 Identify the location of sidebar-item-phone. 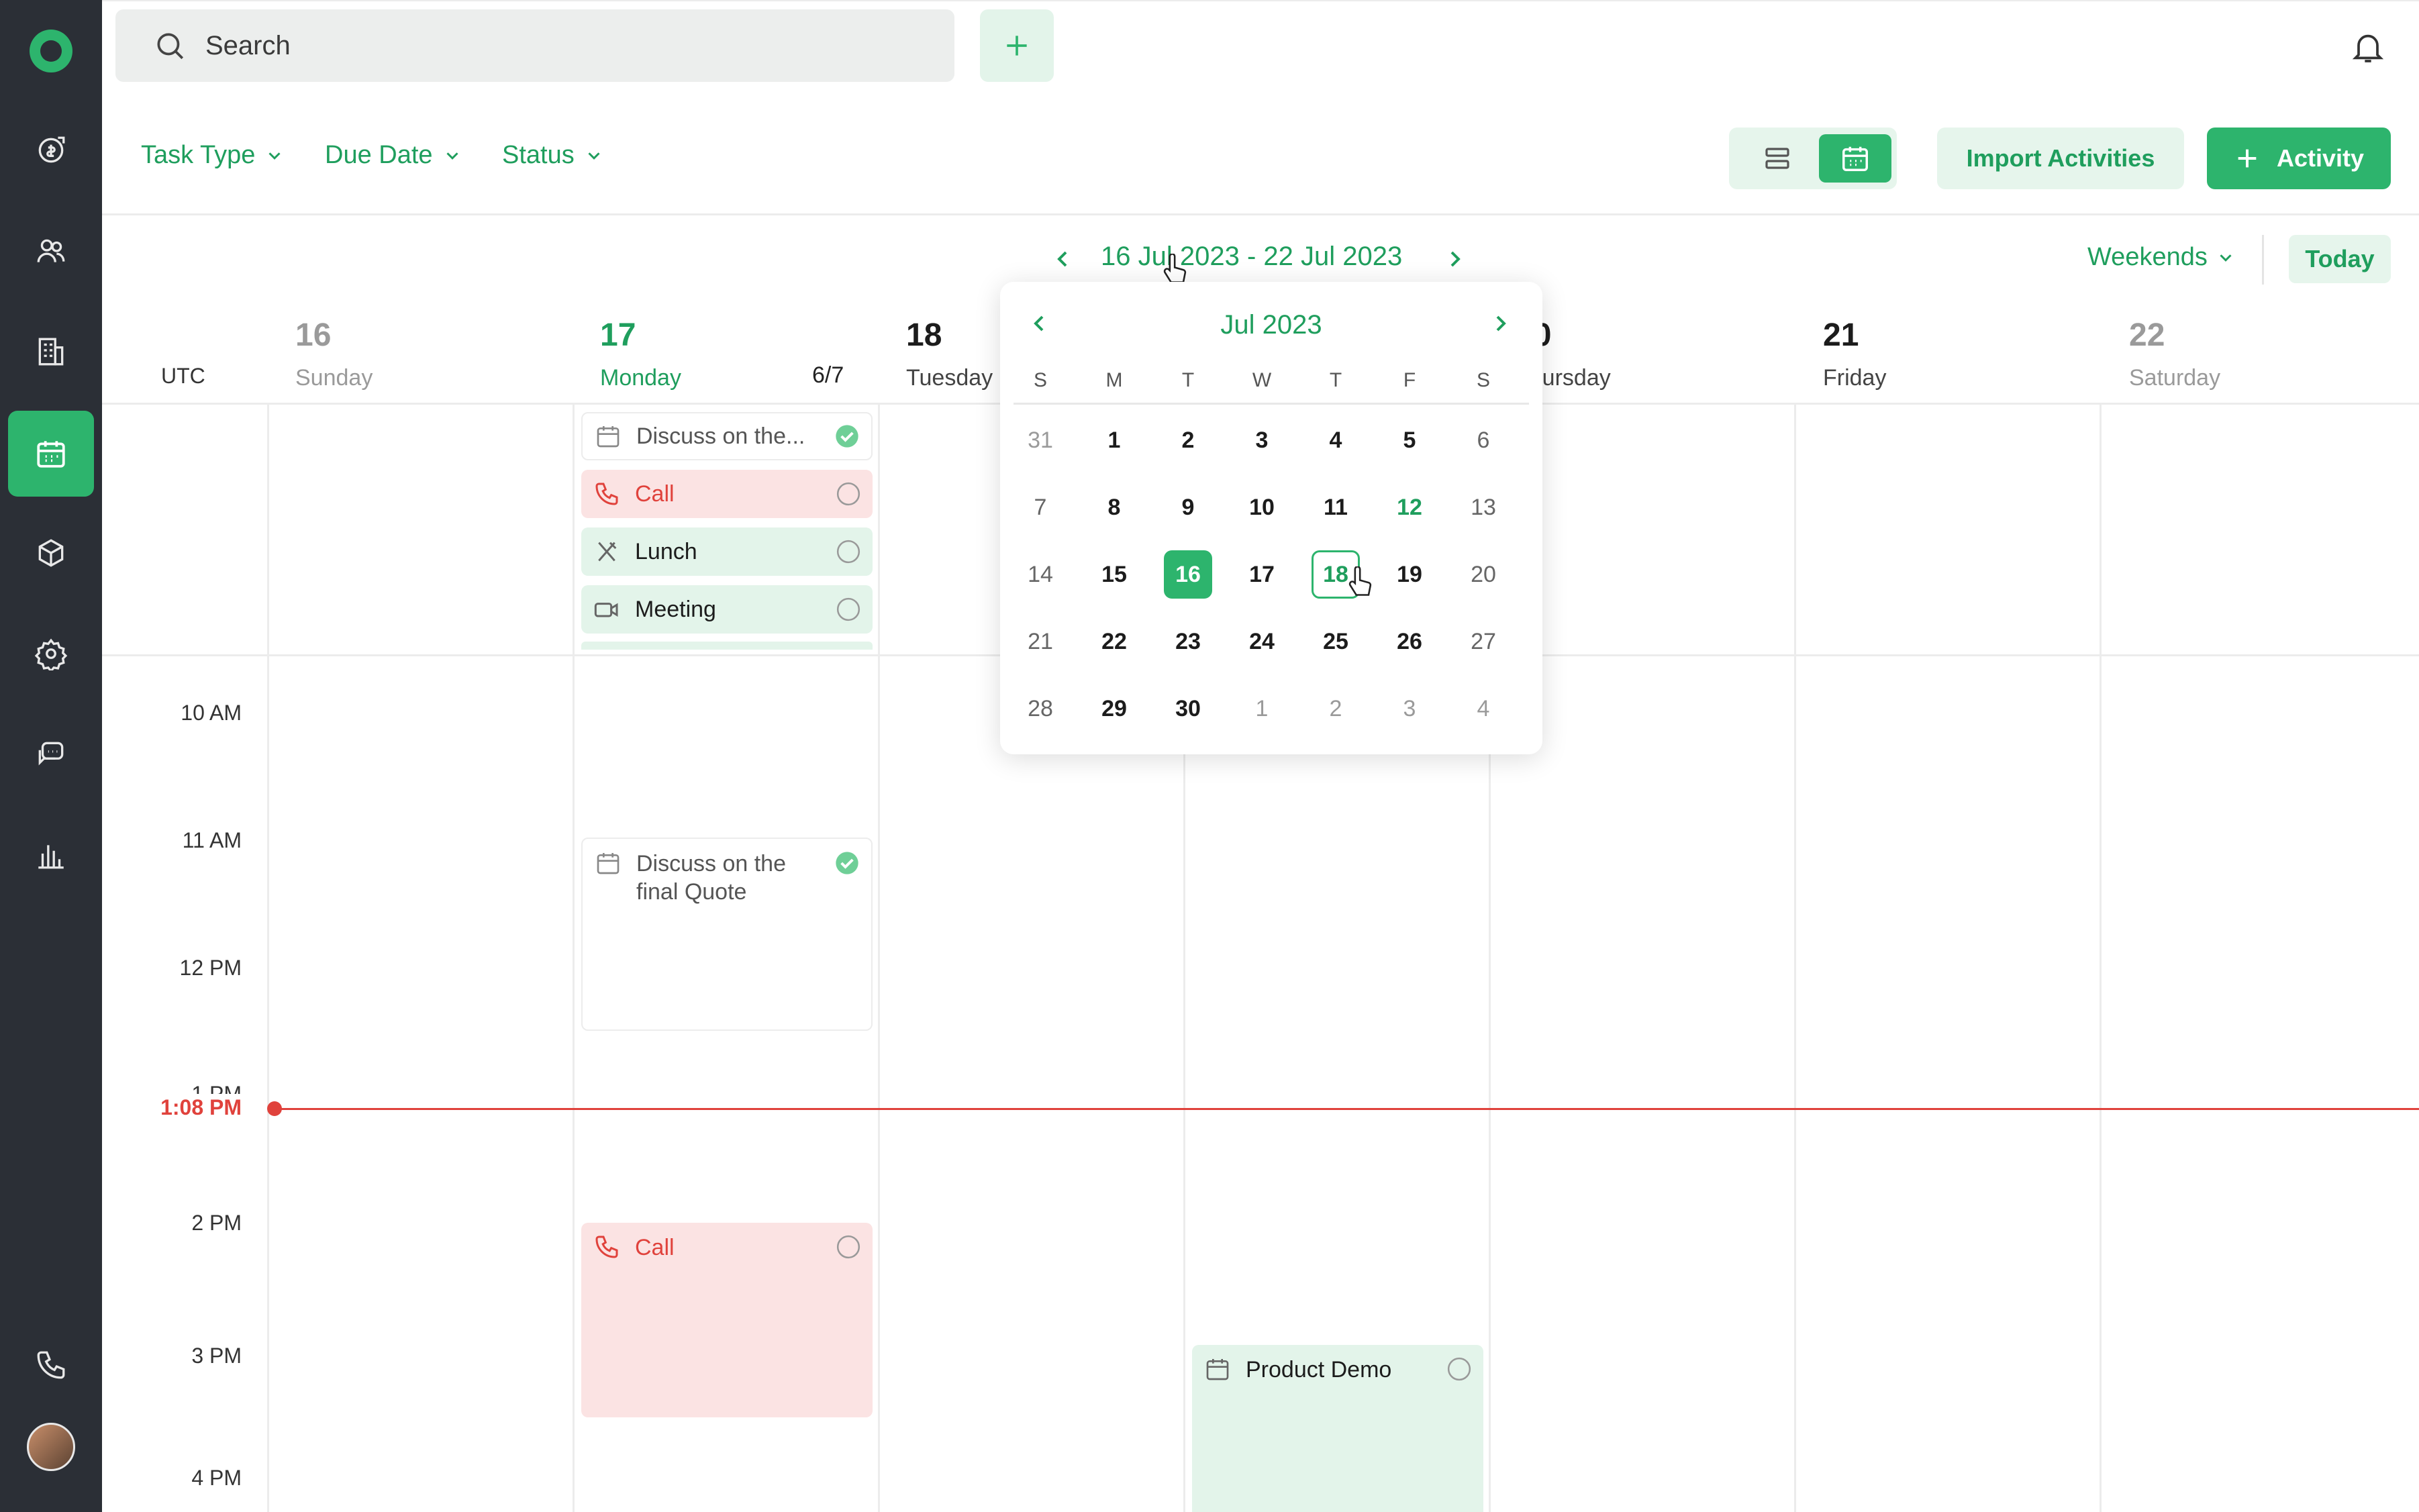
(51, 1365).